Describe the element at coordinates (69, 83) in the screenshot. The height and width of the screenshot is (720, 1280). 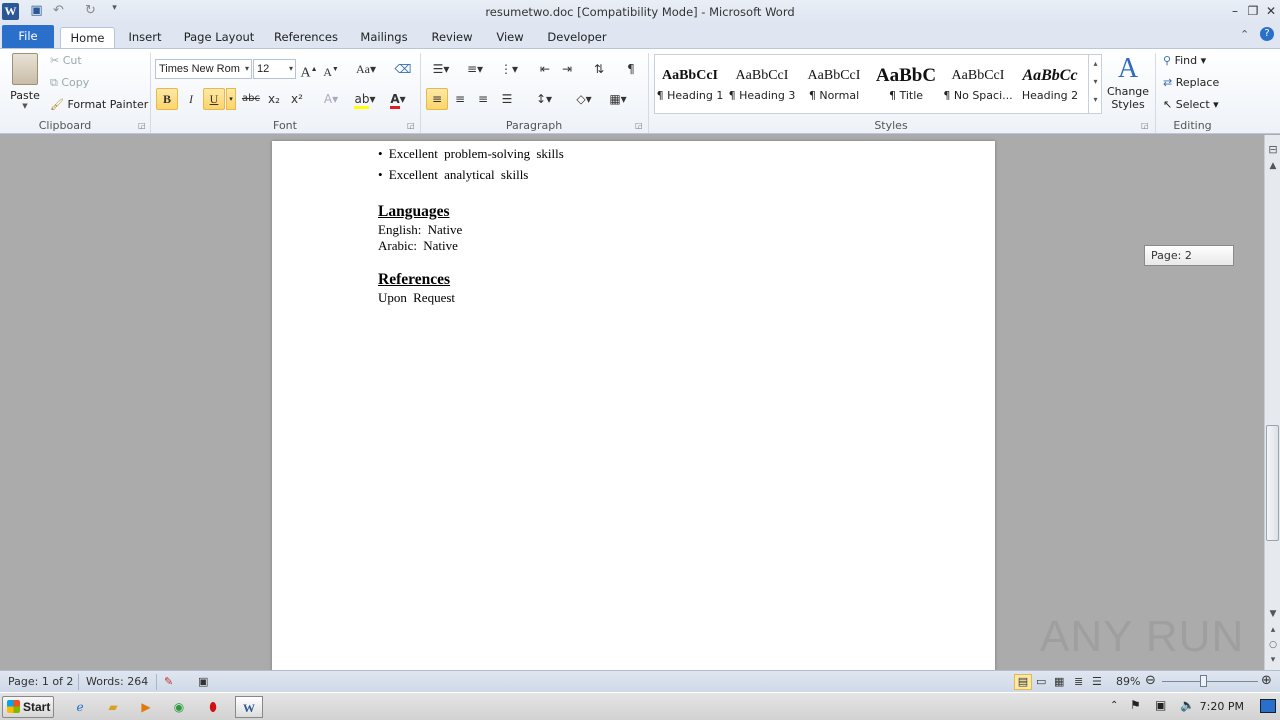
I see `copy-button: ⧉ Copy` at that location.